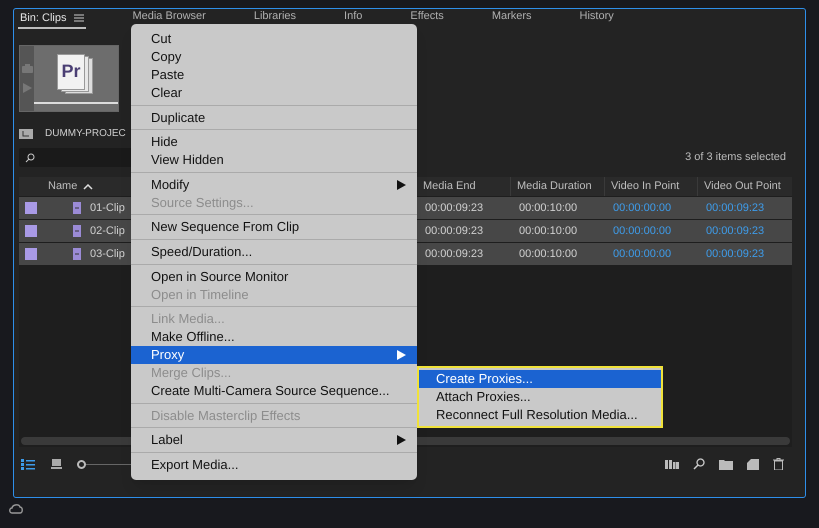 Image resolution: width=819 pixels, height=528 pixels. Describe the element at coordinates (71, 72) in the screenshot. I see `premiere-logo: Pr` at that location.